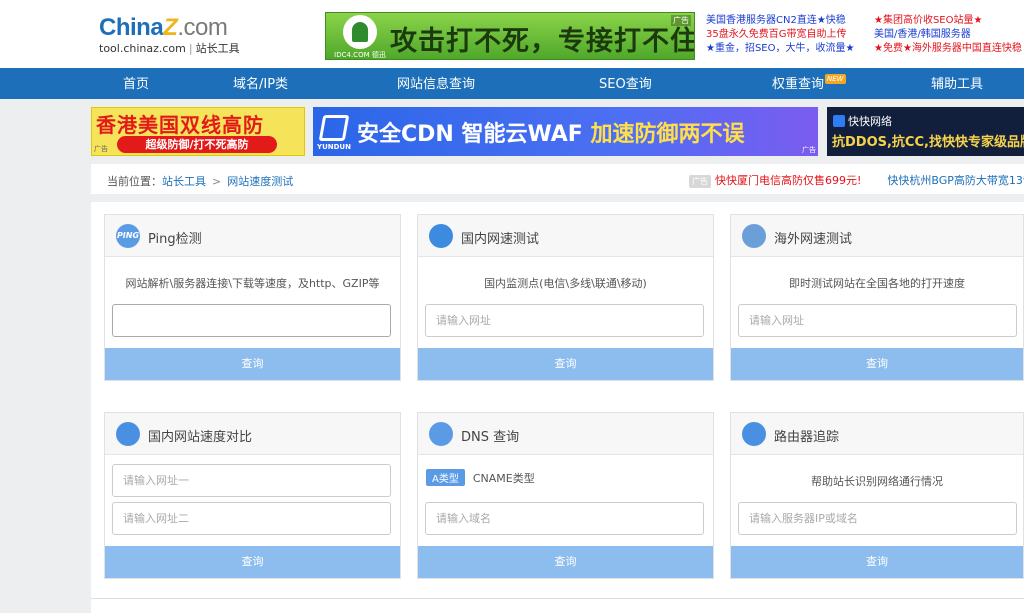 This screenshot has height=613, width=1024. I want to click on header-link: ★重金，招SEO，大牛，收流量★, so click(790, 49).